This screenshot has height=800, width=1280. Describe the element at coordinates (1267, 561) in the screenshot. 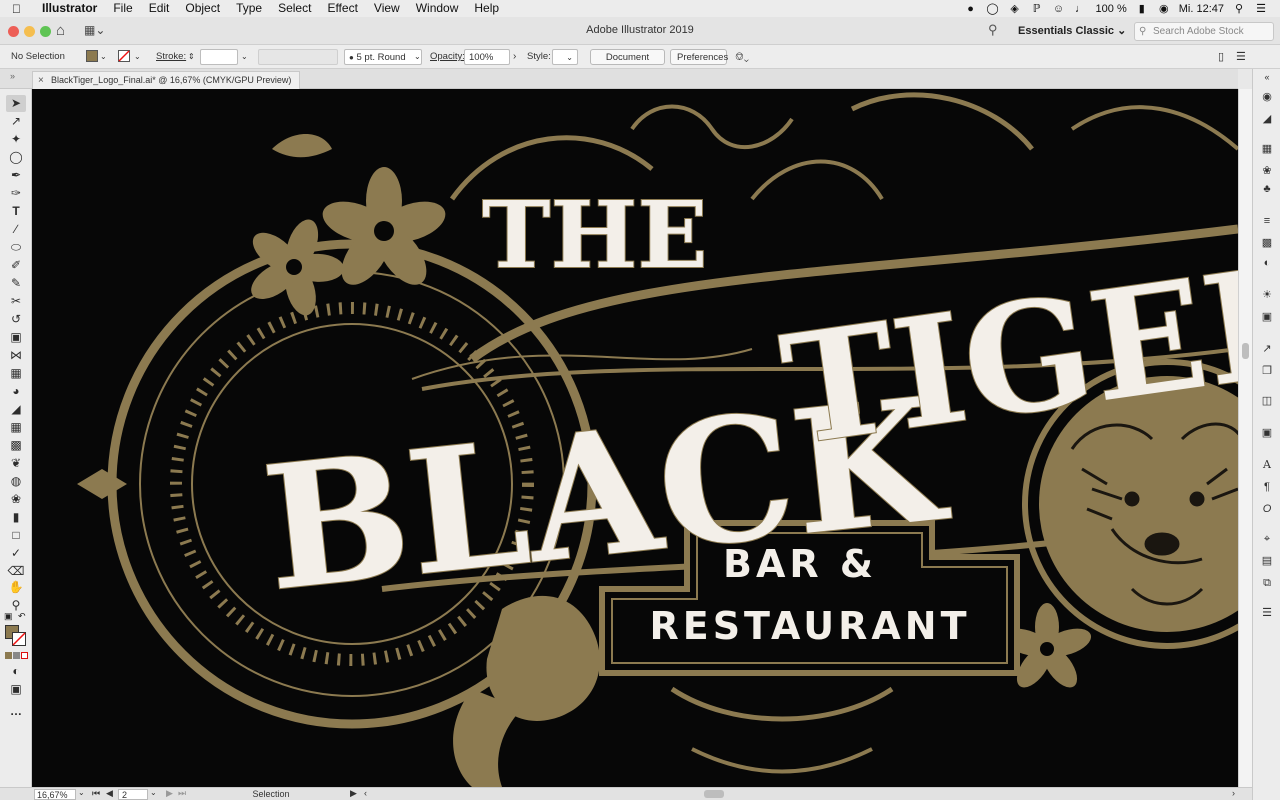

I see `align-panel-icon: ▤` at that location.